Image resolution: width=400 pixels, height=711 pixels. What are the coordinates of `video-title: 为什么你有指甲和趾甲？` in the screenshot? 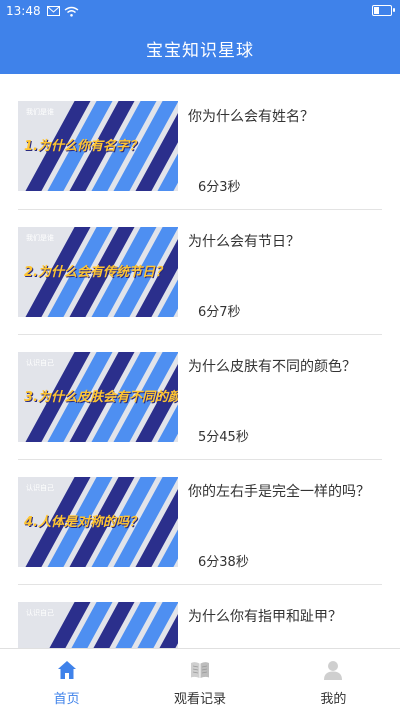 It's located at (265, 616).